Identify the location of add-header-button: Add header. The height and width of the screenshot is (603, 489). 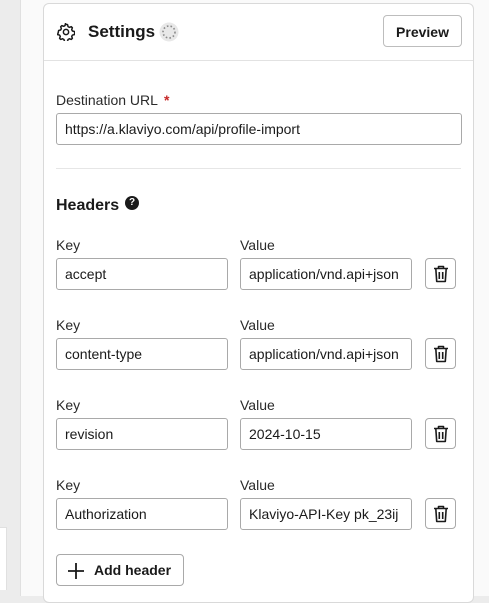
(120, 570).